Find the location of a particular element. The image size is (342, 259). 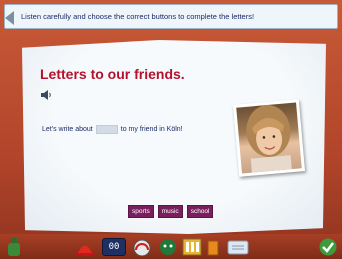

document-icon is located at coordinates (238, 247).